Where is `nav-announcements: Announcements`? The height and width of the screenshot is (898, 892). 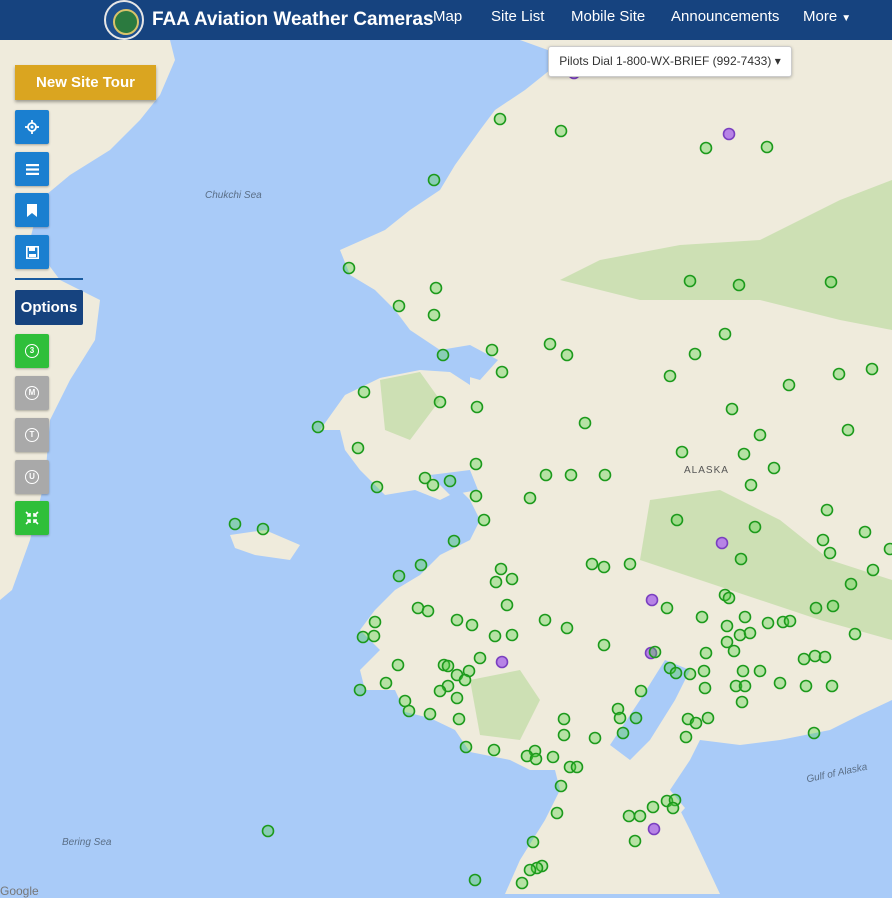 nav-announcements: Announcements is located at coordinates (725, 17).